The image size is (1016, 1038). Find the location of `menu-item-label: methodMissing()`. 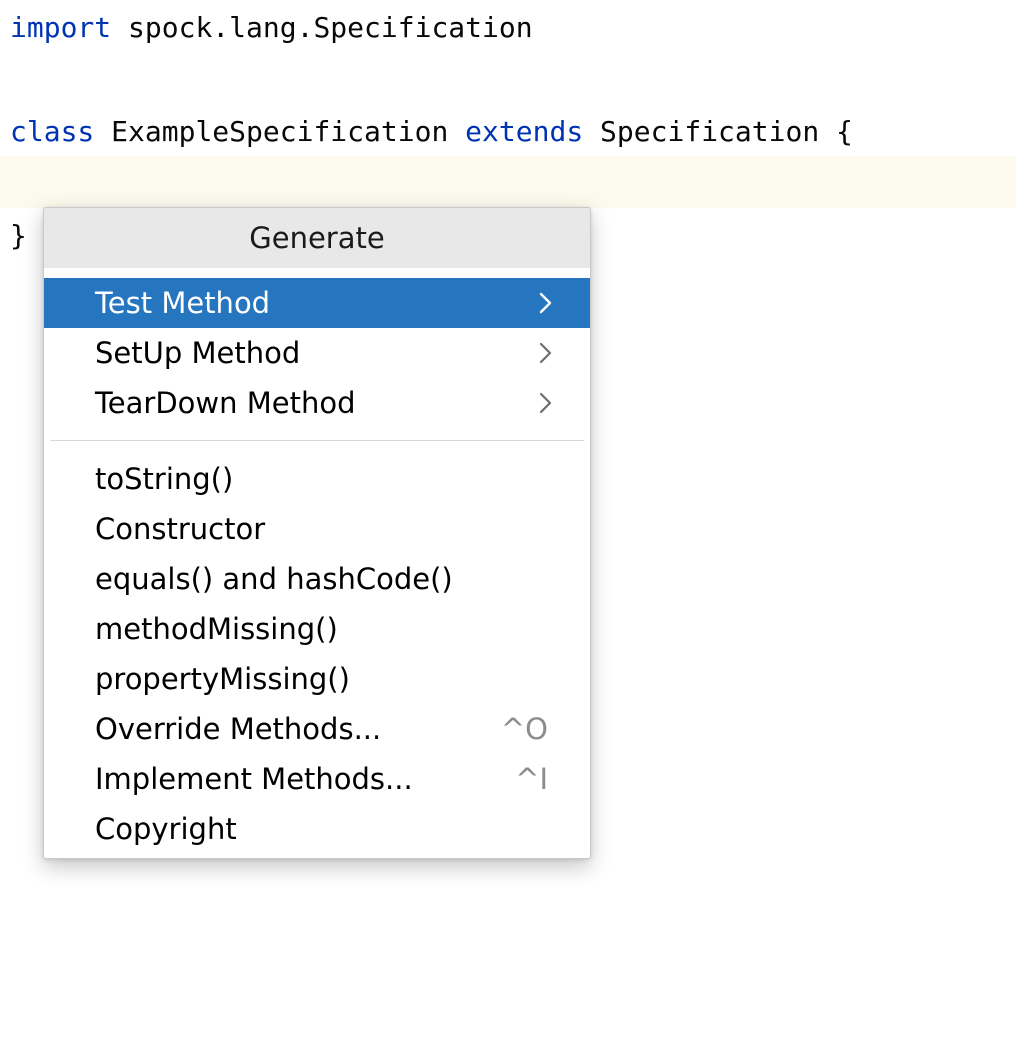

menu-item-label: methodMissing() is located at coordinates (216, 629).